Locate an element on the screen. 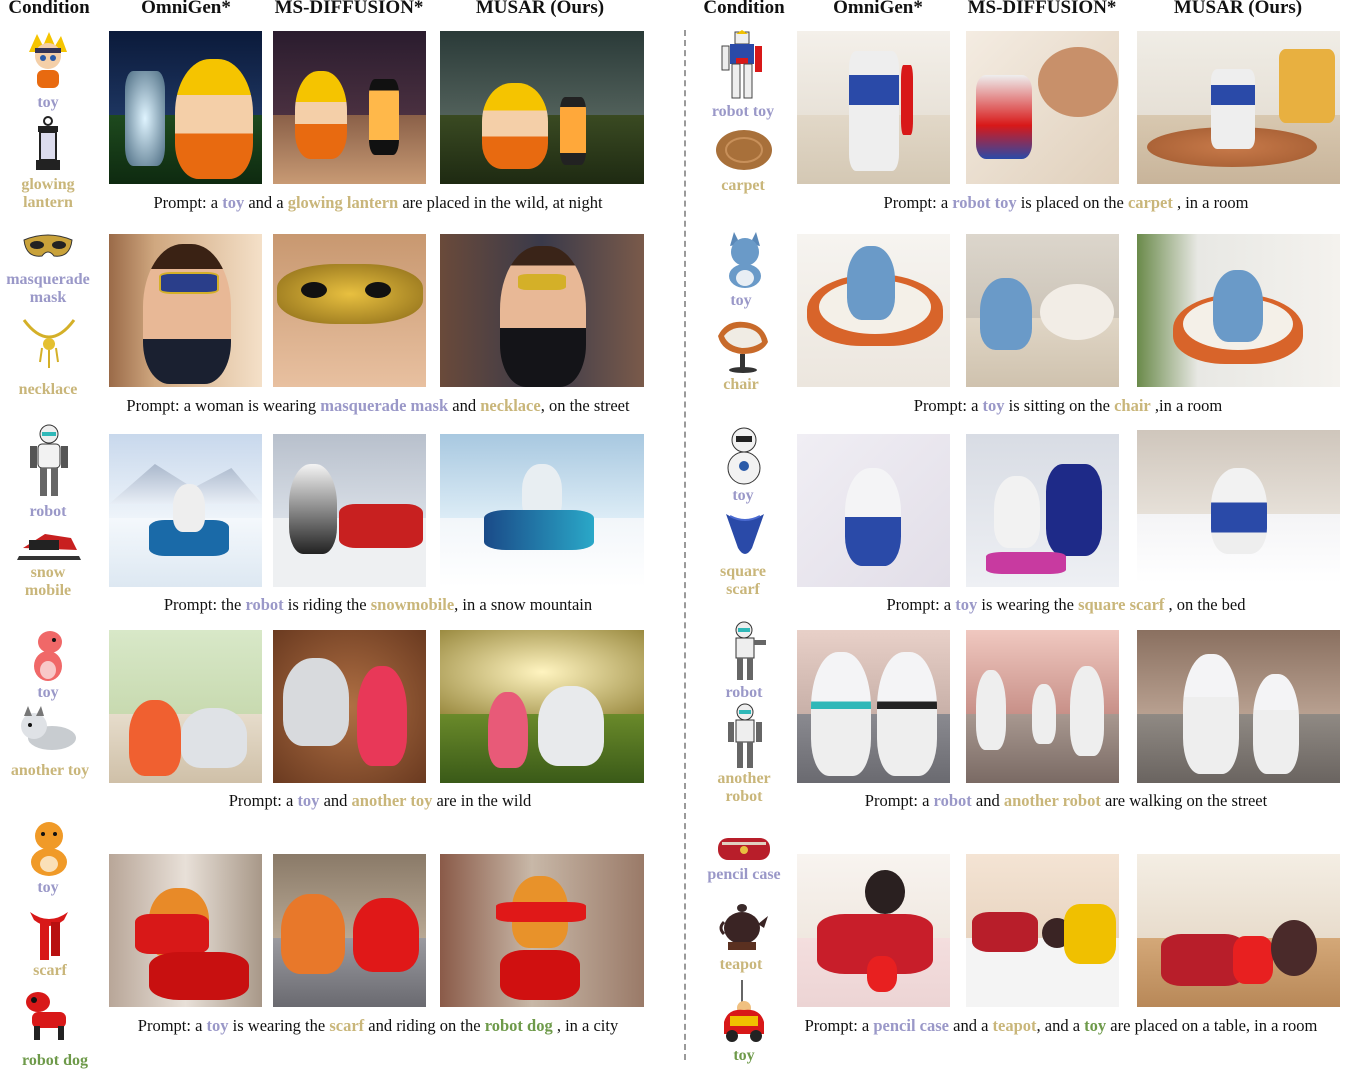  condition-label: carpet is located at coordinates (743, 185).